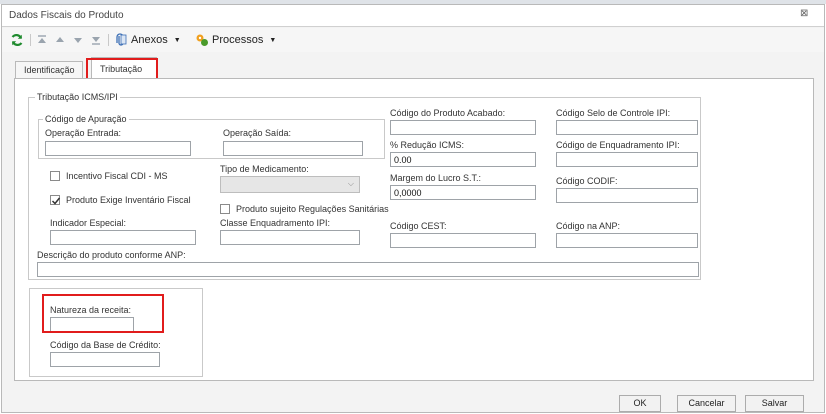 The height and width of the screenshot is (414, 826). What do you see at coordinates (111, 255) in the screenshot?
I see `descricao-anp-label: Descrição do produto conforme ANP:` at bounding box center [111, 255].